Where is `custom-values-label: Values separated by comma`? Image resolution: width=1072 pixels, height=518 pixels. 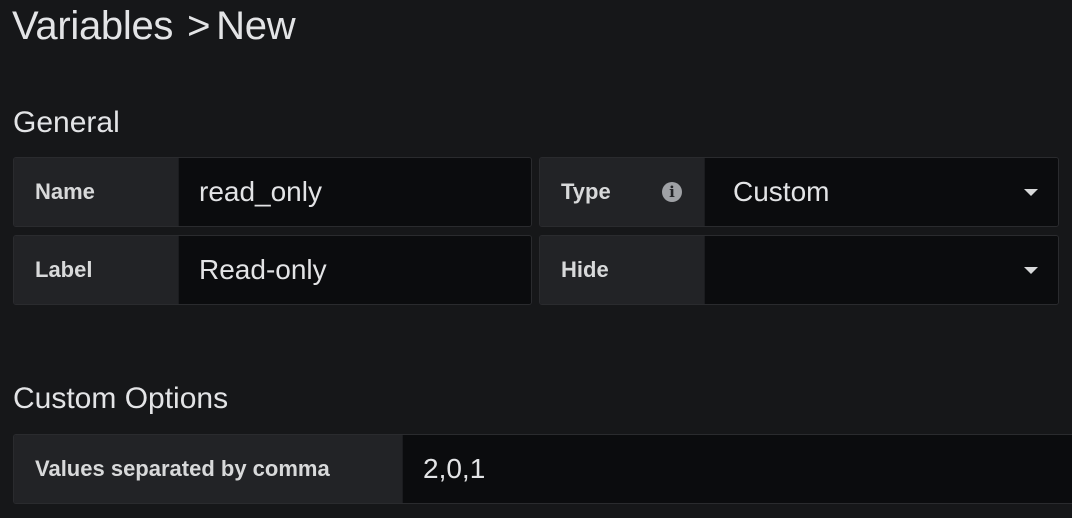
custom-values-label: Values separated by comma is located at coordinates (208, 469).